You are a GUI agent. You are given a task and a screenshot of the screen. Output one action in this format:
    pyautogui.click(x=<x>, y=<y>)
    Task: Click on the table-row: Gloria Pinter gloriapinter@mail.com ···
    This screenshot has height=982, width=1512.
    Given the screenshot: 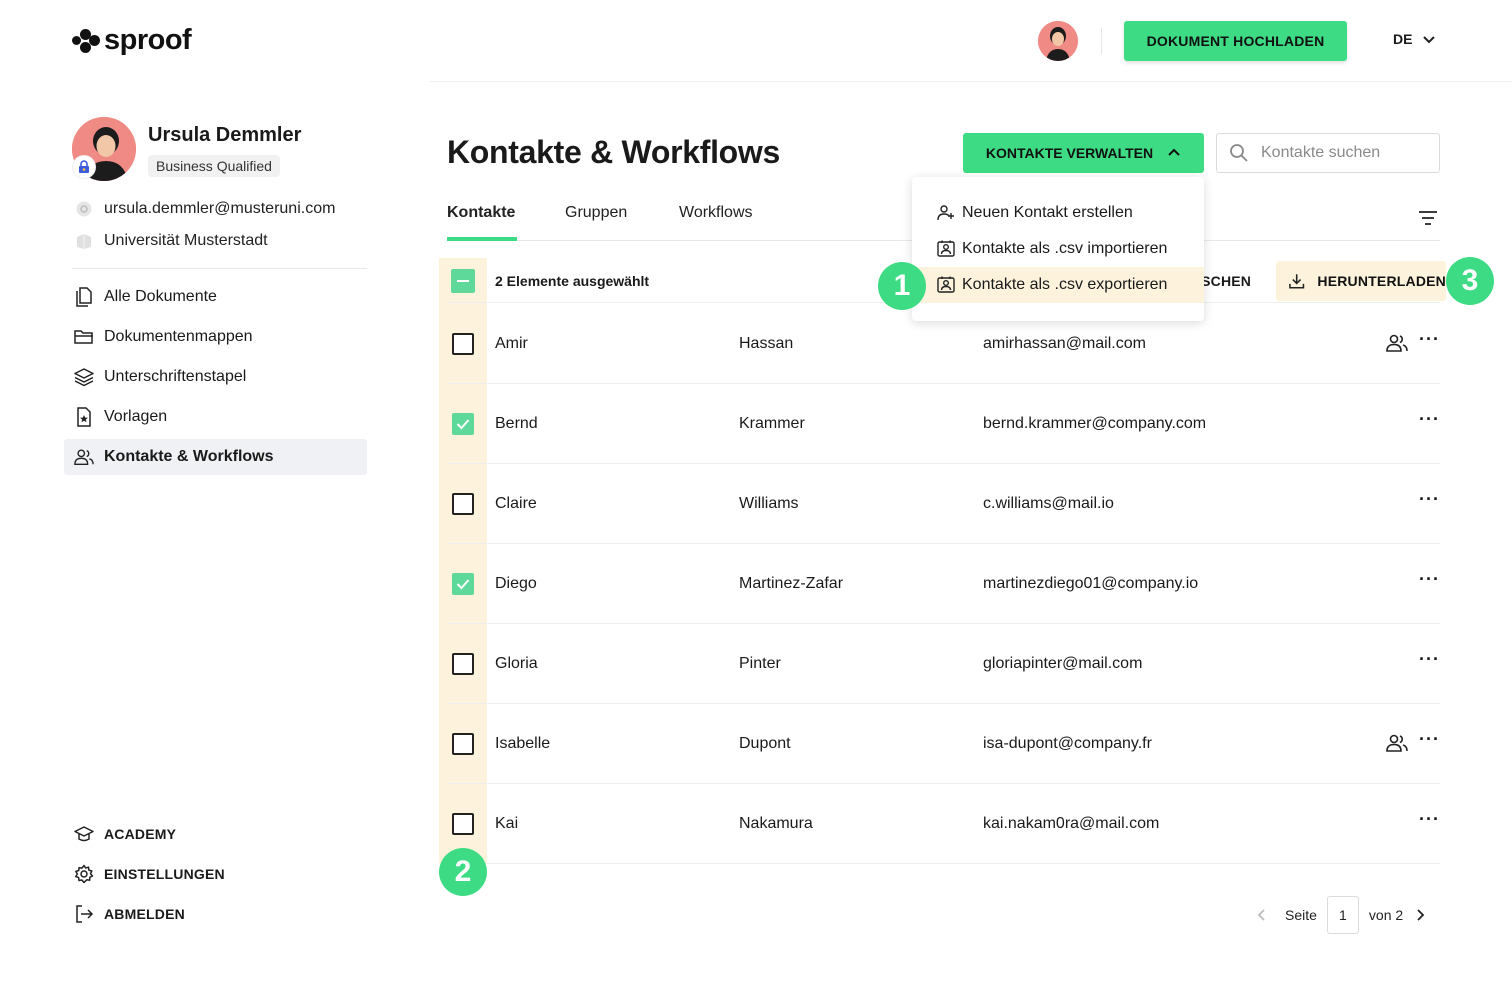 What is the action you would take?
    pyautogui.click(x=943, y=664)
    